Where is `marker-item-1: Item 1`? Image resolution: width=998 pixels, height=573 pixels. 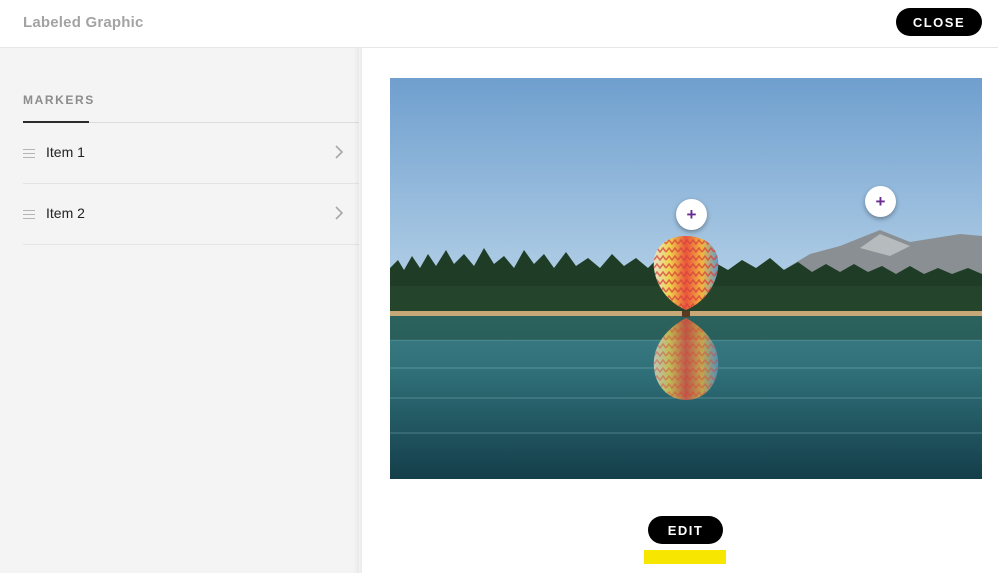 marker-item-1: Item 1 is located at coordinates (191, 153).